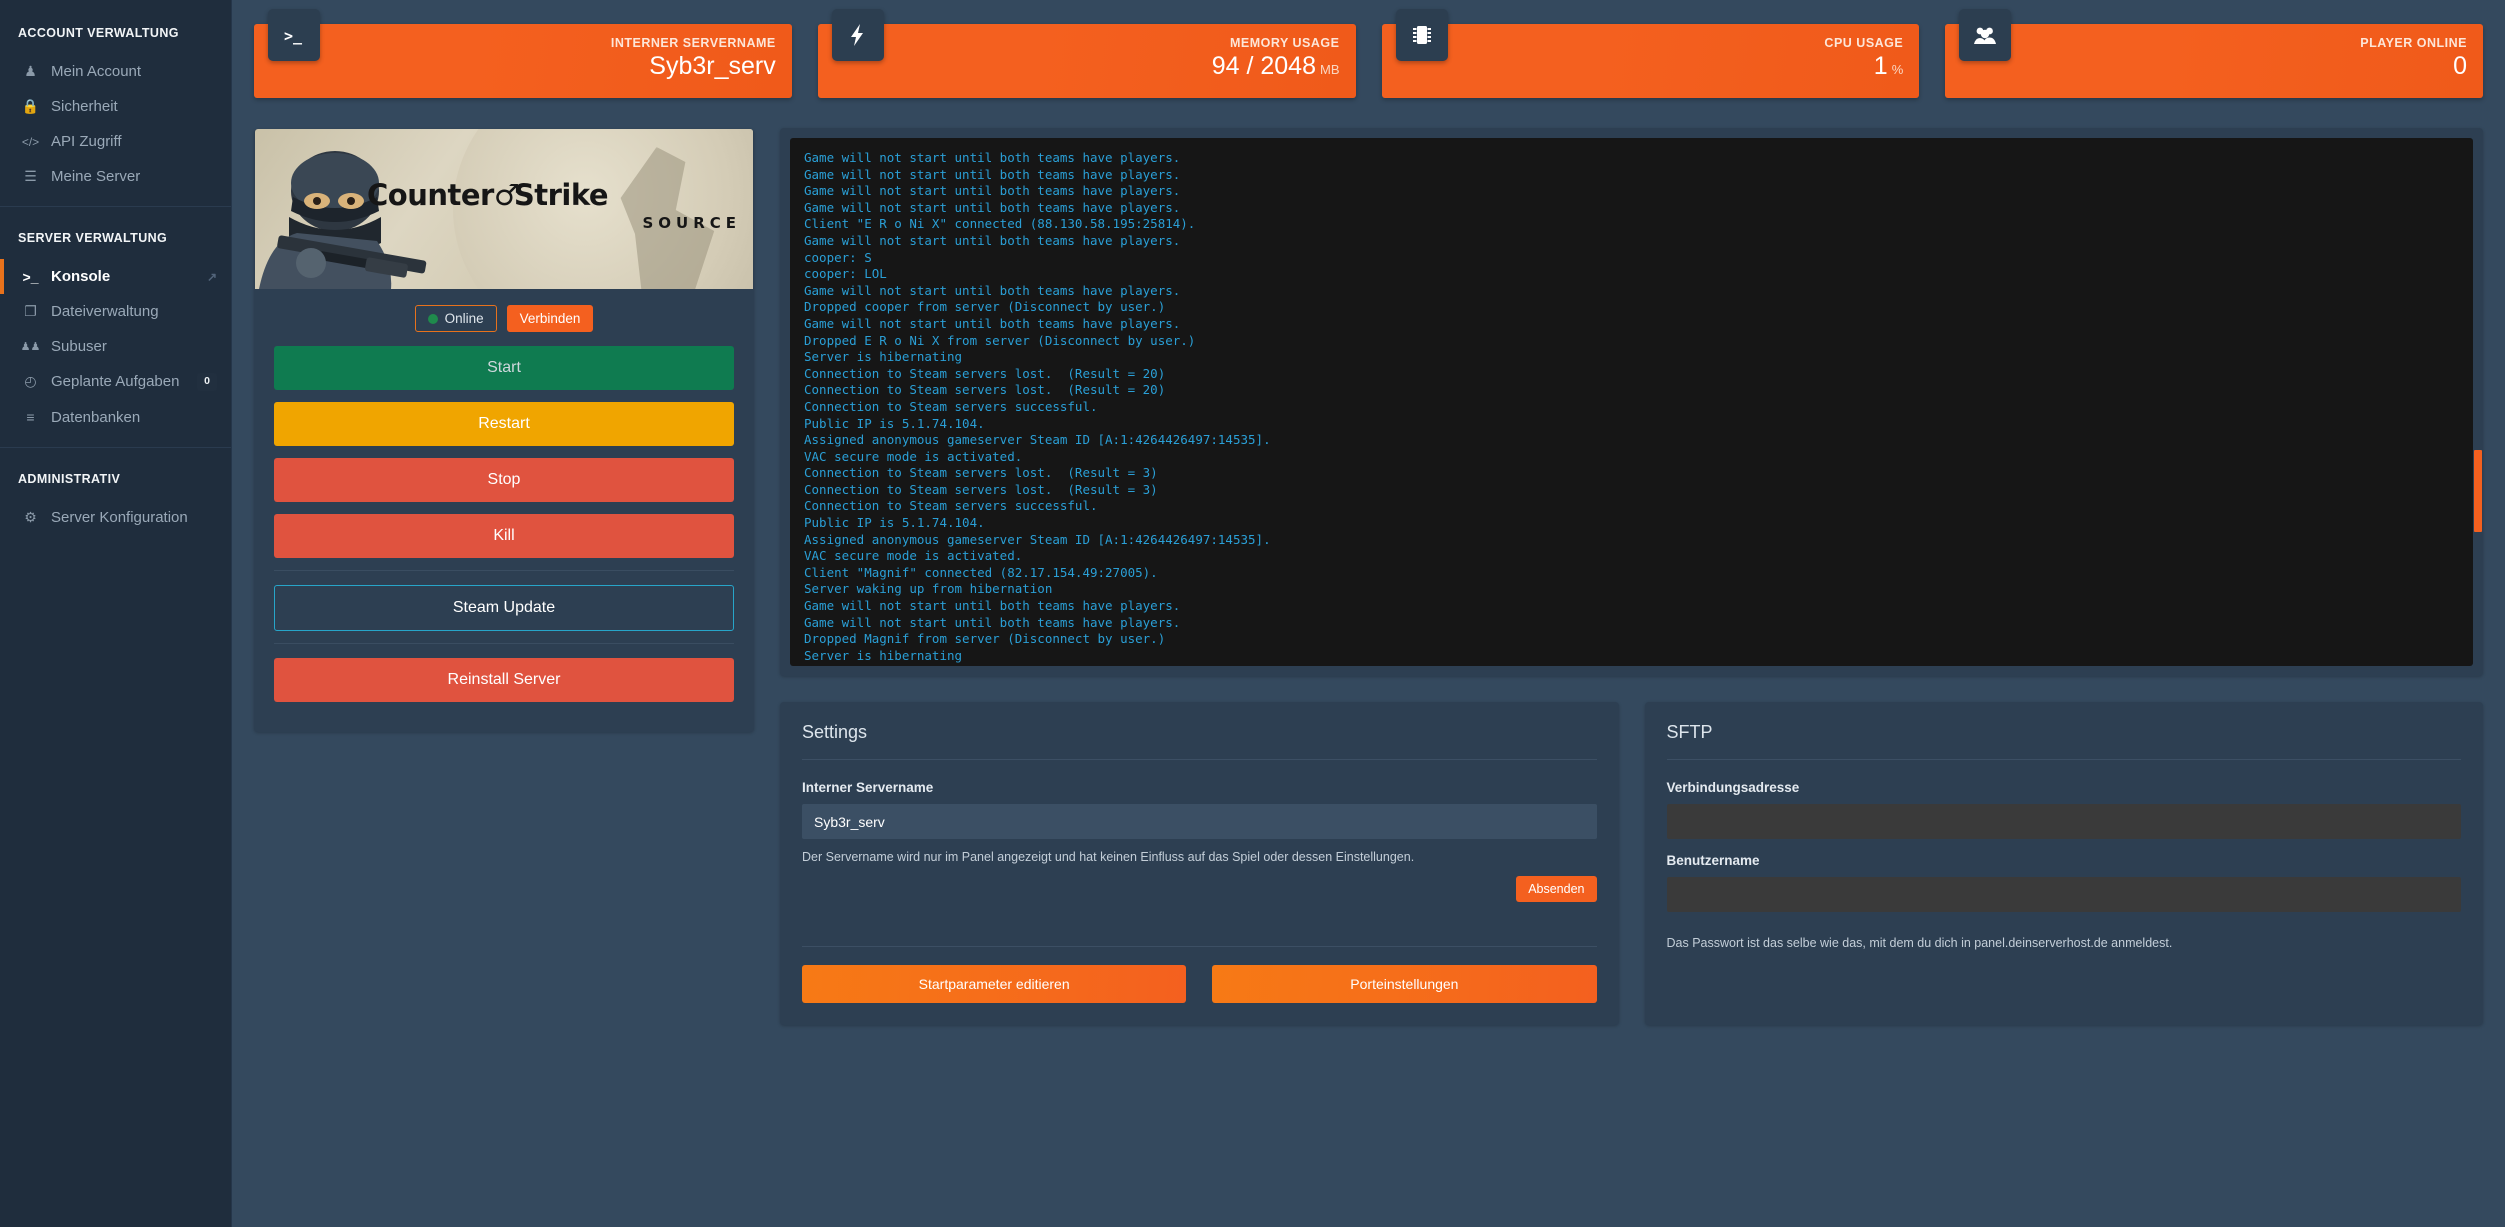  What do you see at coordinates (504, 480) in the screenshot?
I see `stop-button: Stop` at bounding box center [504, 480].